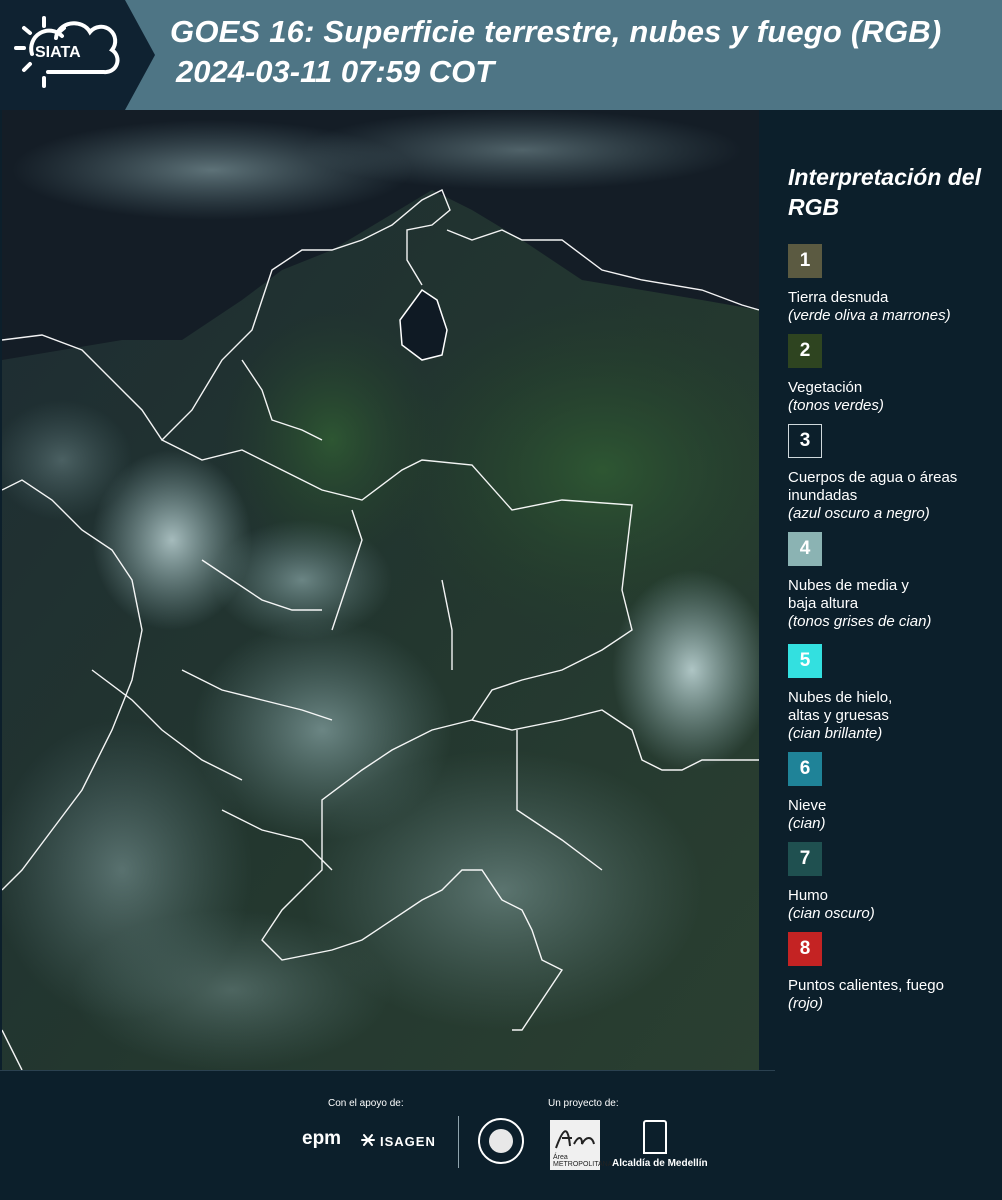 The image size is (1002, 1200). What do you see at coordinates (825, 387) in the screenshot?
I see `legend-label-2: Vegetación` at bounding box center [825, 387].